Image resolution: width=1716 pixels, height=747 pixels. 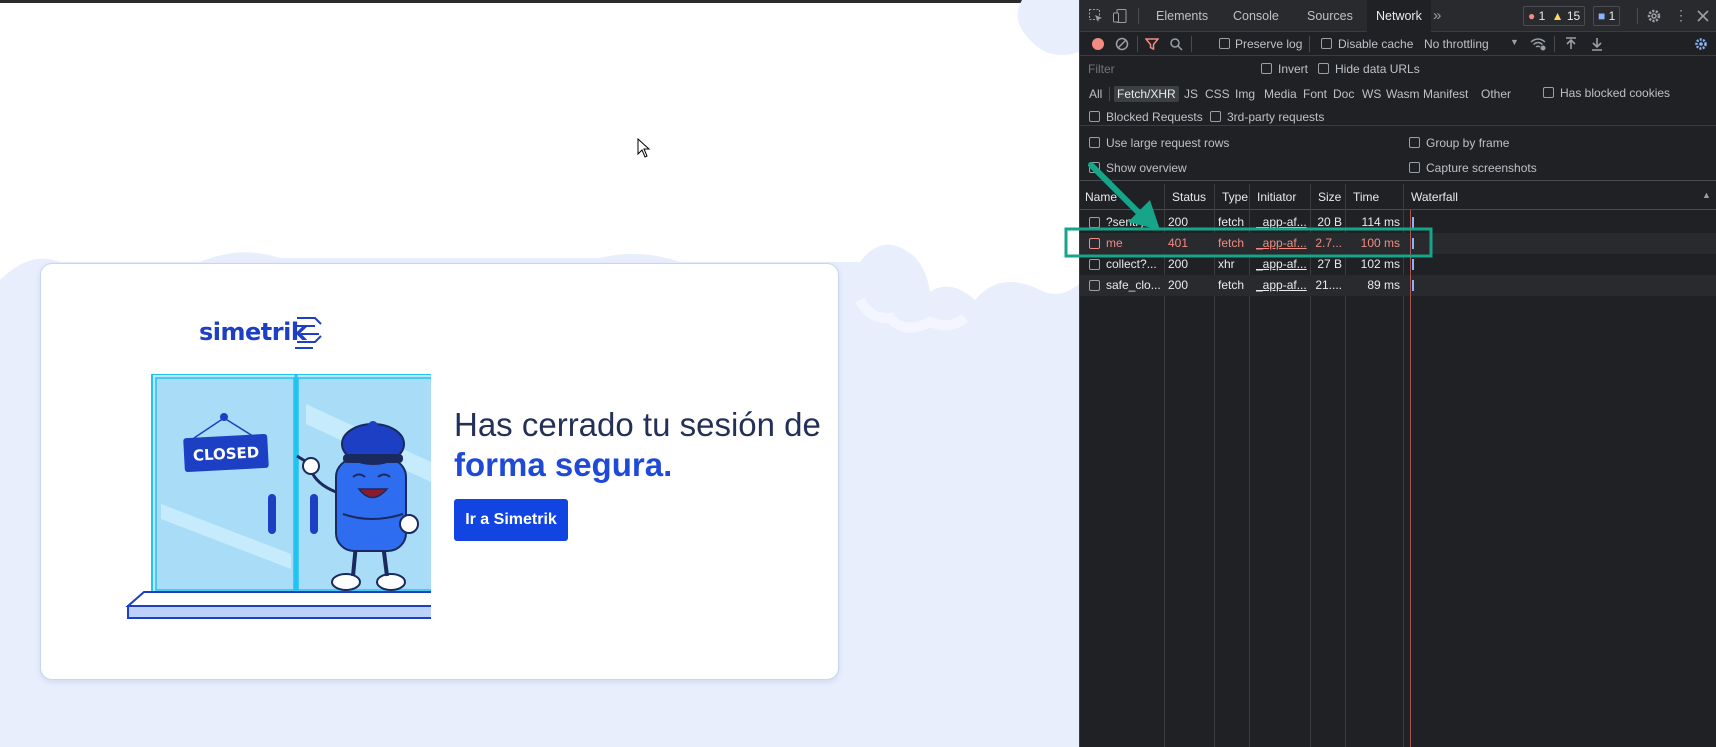 I want to click on request-row: me 401 fetch _app-af... 2.7... 100 ms, so click(x=1398, y=243).